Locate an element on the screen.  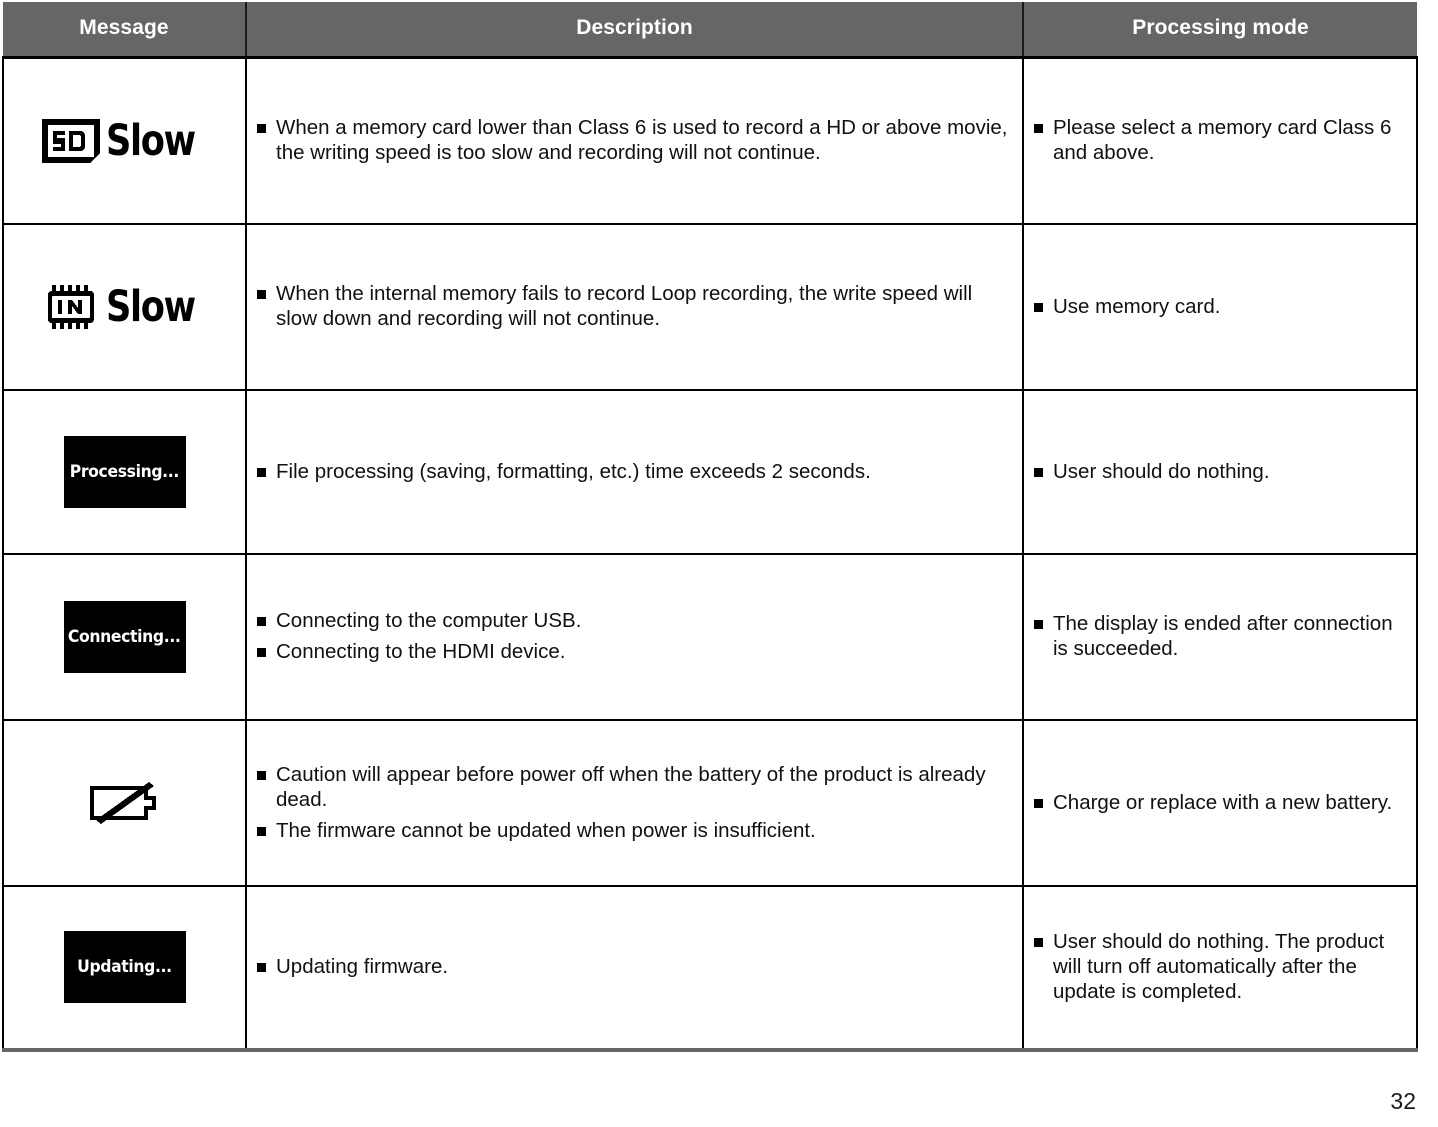
sd-card-badge-icon is located at coordinates (71, 140).